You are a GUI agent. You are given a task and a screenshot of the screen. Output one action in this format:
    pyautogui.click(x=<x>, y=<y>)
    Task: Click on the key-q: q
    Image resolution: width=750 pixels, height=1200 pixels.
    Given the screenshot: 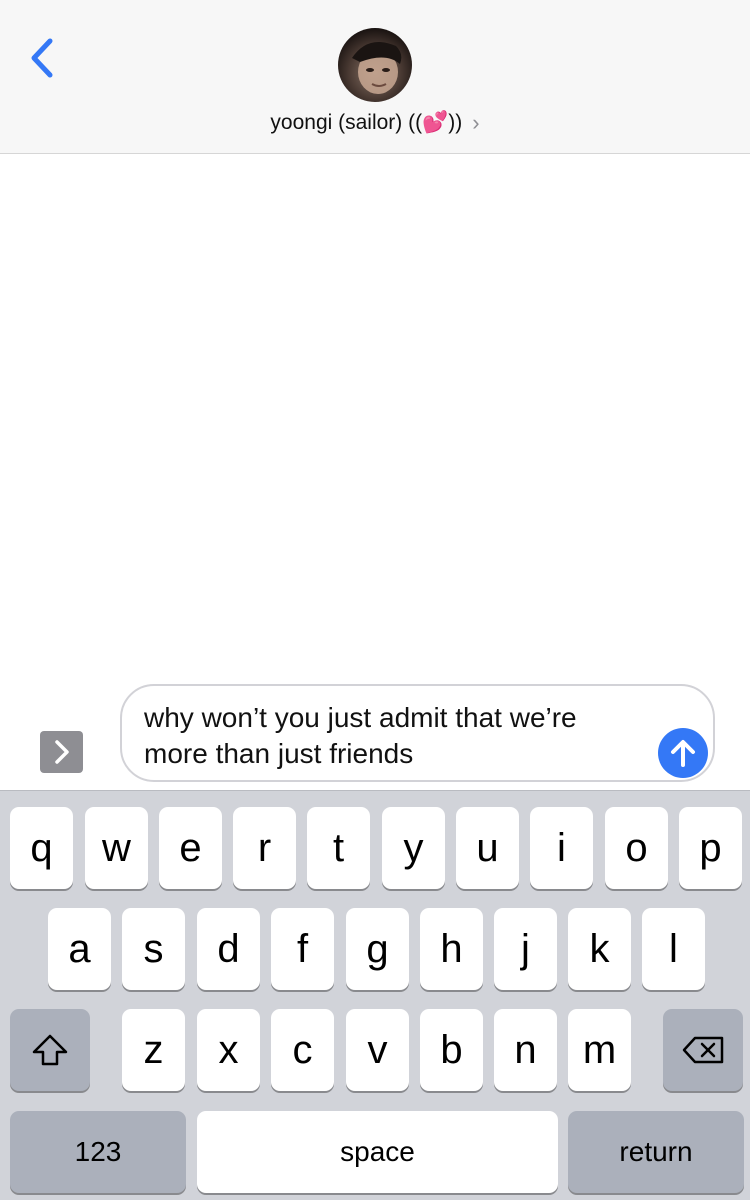 What is the action you would take?
    pyautogui.click(x=41, y=848)
    